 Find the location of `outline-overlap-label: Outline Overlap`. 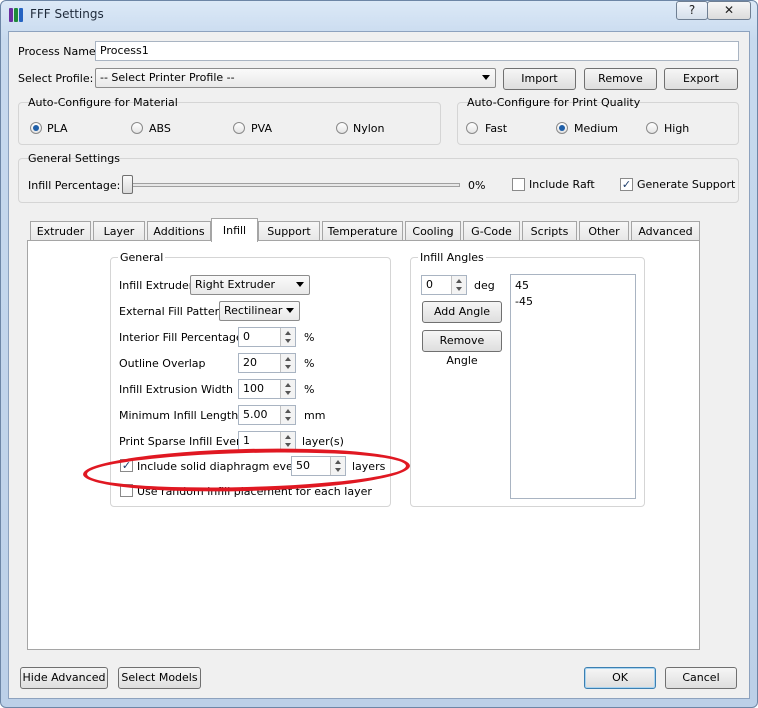

outline-overlap-label: Outline Overlap is located at coordinates (162, 363).